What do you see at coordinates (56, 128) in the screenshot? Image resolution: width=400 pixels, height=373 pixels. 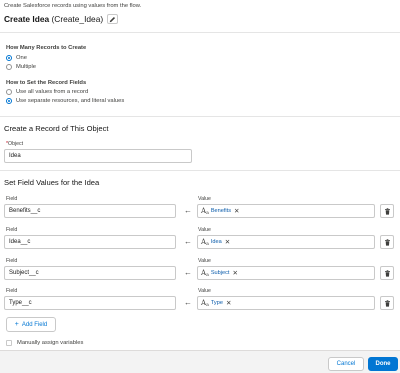 I see `object-section-heading: Create a Record of This Object` at bounding box center [56, 128].